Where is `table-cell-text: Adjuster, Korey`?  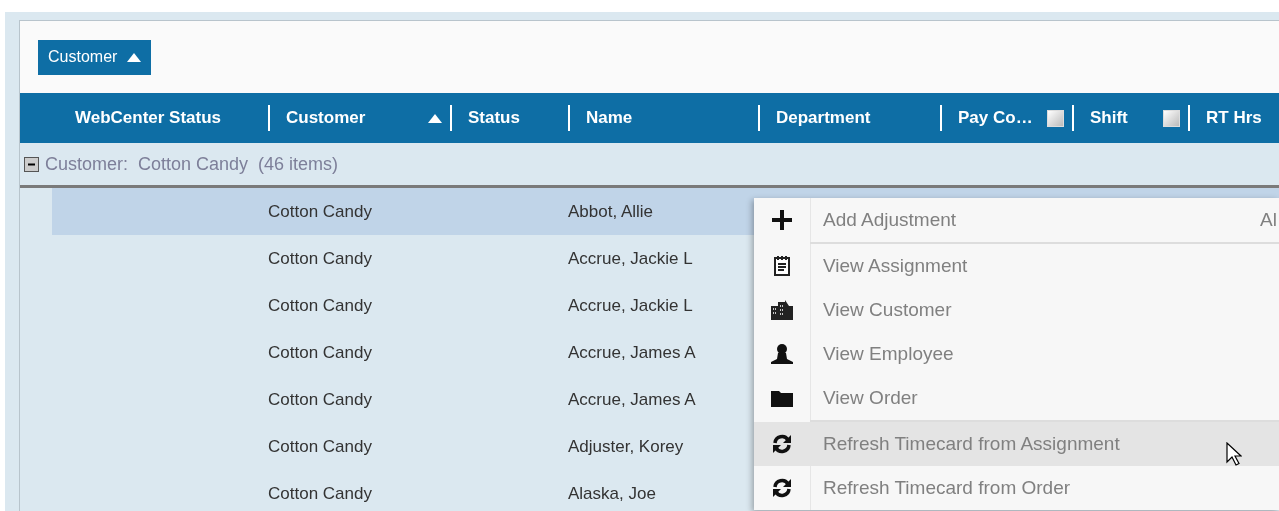
table-cell-text: Adjuster, Korey is located at coordinates (626, 446).